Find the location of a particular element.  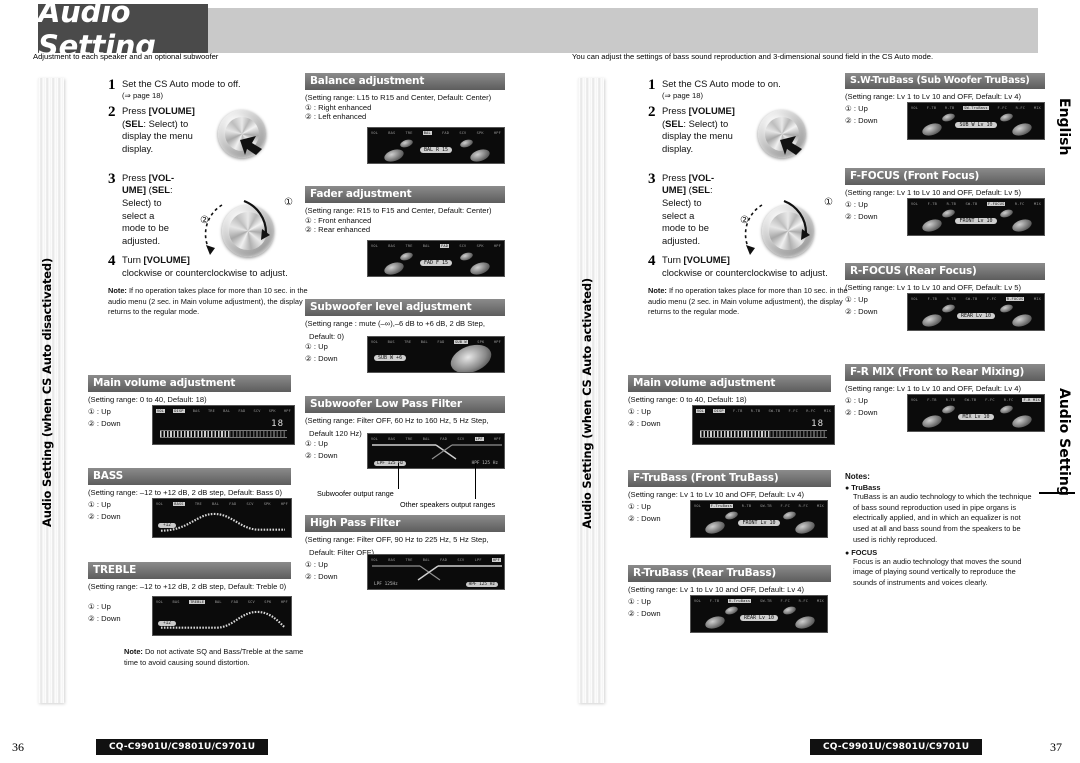

model-badge-right: CQ-C9901U/C9801U/C9701U is located at coordinates (896, 747).